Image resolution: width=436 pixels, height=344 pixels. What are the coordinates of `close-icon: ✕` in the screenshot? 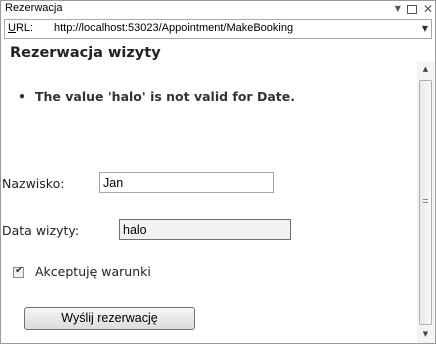 It's located at (428, 9).